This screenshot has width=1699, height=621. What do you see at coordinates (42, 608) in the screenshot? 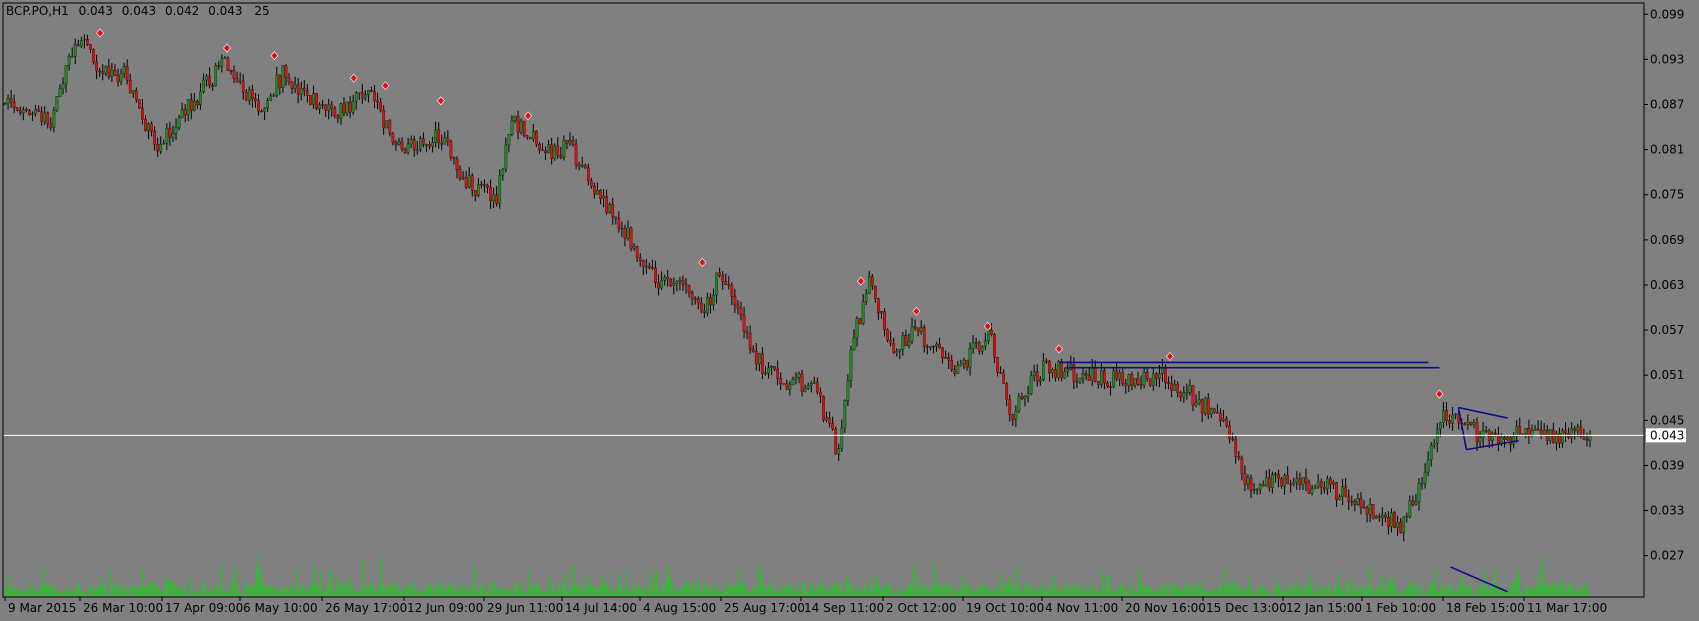
I see `time-tick-label: 9 Mar 2015` at bounding box center [42, 608].